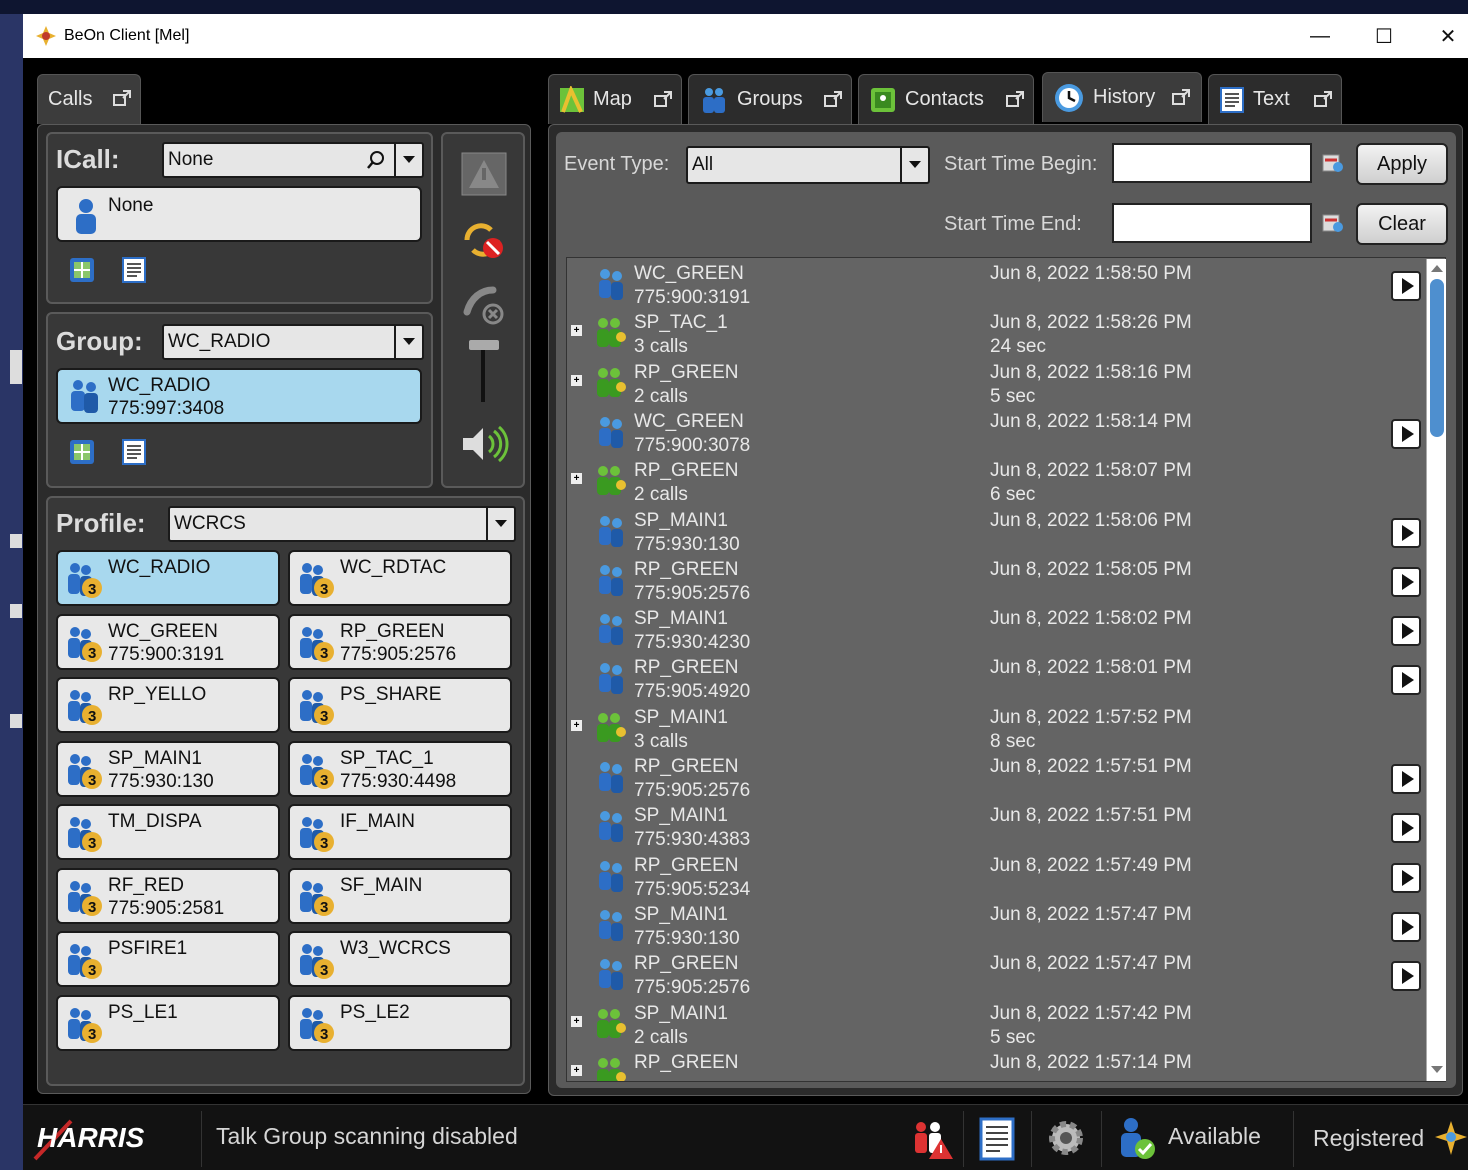  I want to click on icall-tile: None, so click(239, 214).